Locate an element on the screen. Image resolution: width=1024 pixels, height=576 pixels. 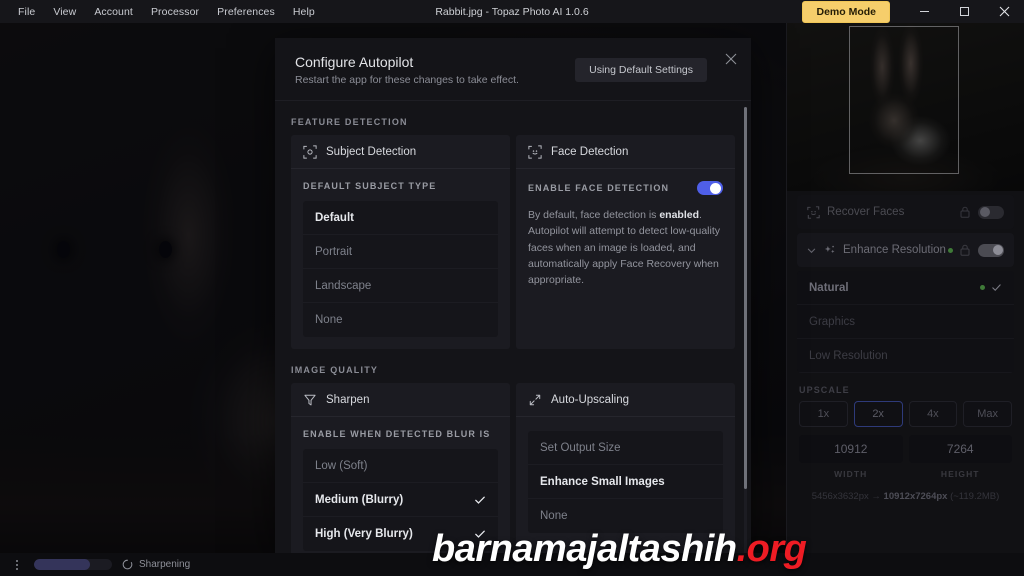
enhance-resolution-toggle is located at coordinates (991, 250).